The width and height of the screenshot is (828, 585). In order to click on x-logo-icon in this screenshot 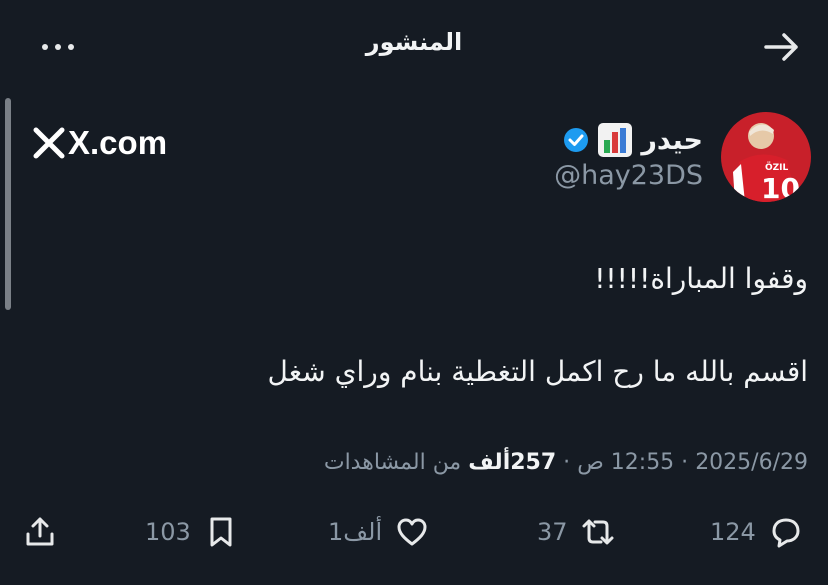, I will do `click(49, 143)`.